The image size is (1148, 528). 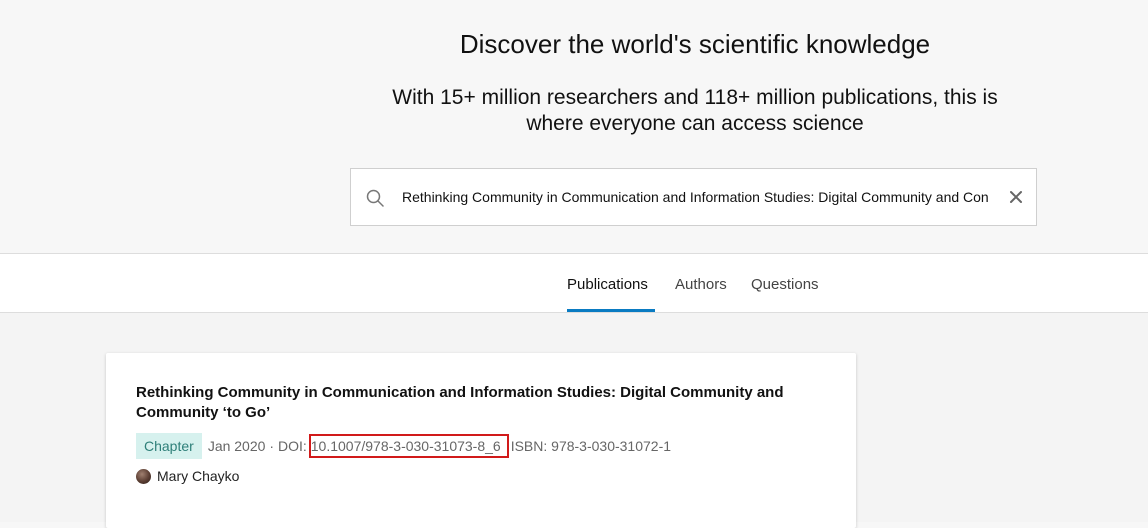 What do you see at coordinates (143, 476) in the screenshot?
I see `avatar` at bounding box center [143, 476].